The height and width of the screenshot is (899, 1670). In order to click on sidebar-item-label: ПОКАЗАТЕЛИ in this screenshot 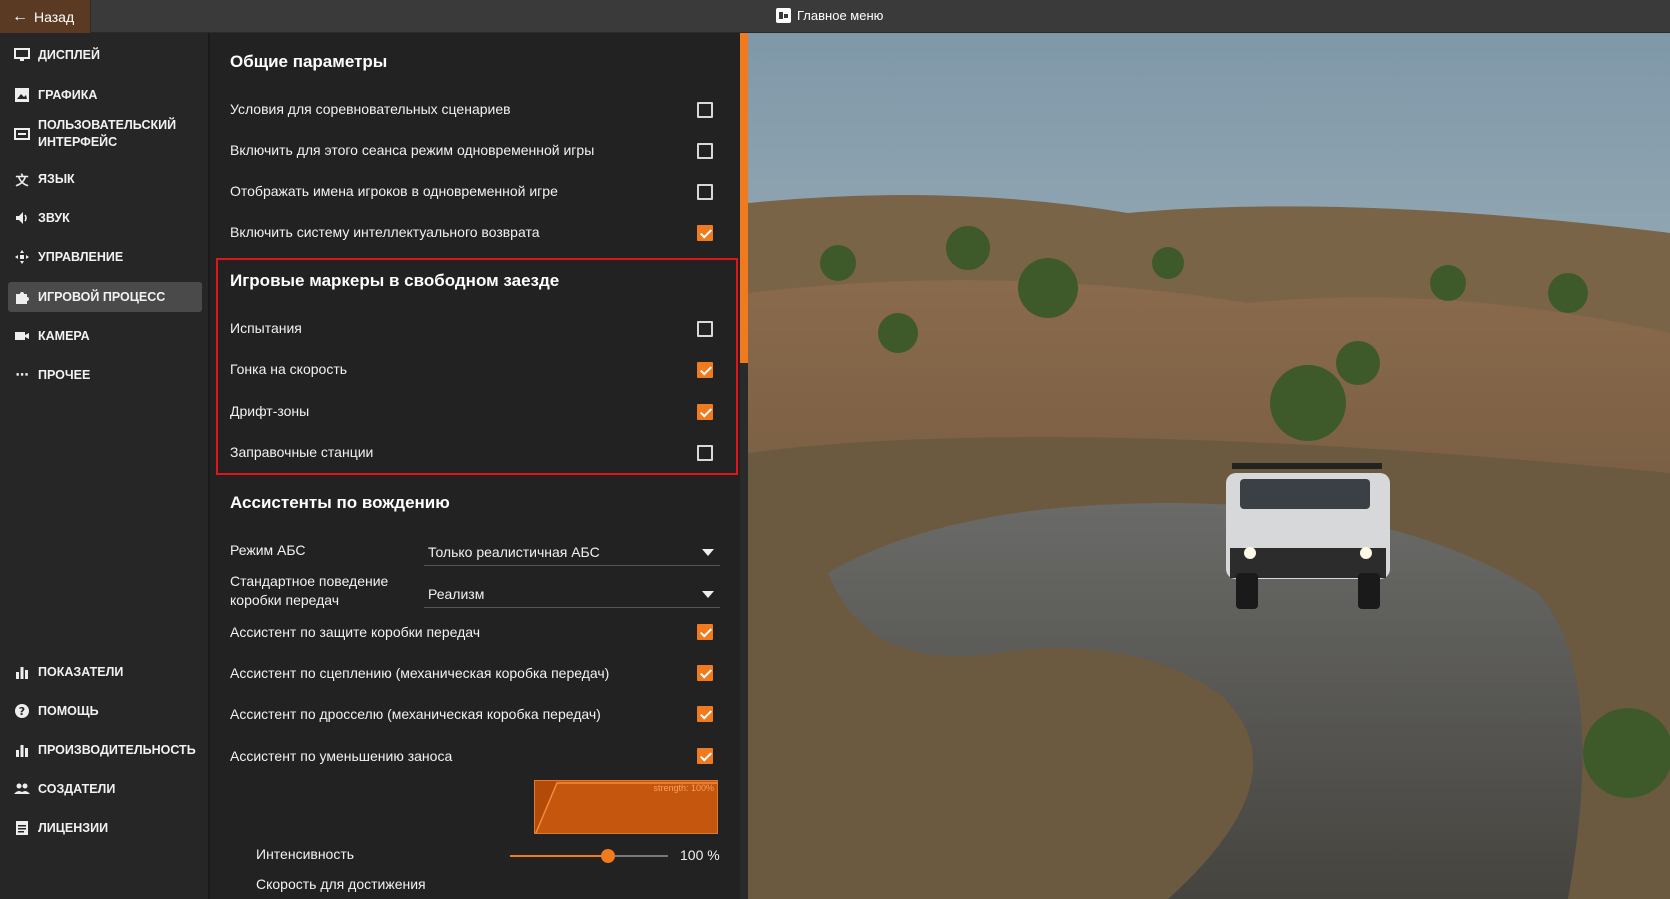, I will do `click(81, 671)`.